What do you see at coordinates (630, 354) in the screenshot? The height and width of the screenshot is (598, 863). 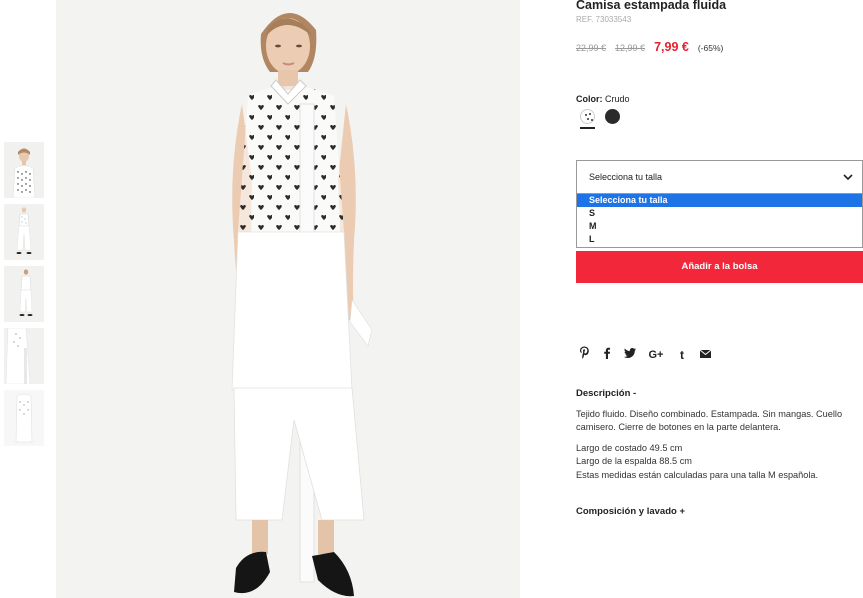 I see `twitter-icon` at bounding box center [630, 354].